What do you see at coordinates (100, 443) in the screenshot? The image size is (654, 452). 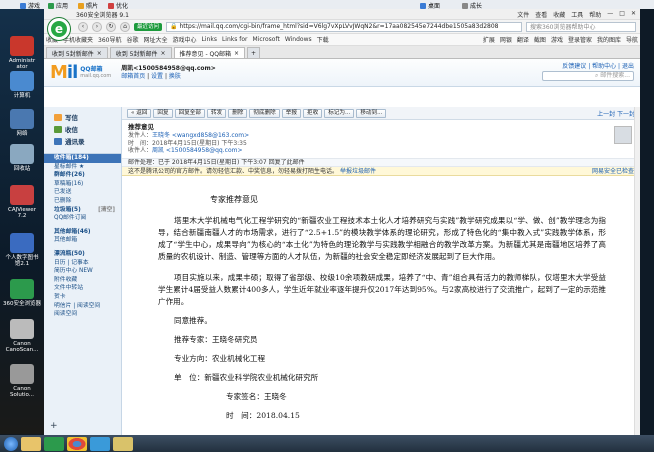 I see `wps-icon` at bounding box center [100, 443].